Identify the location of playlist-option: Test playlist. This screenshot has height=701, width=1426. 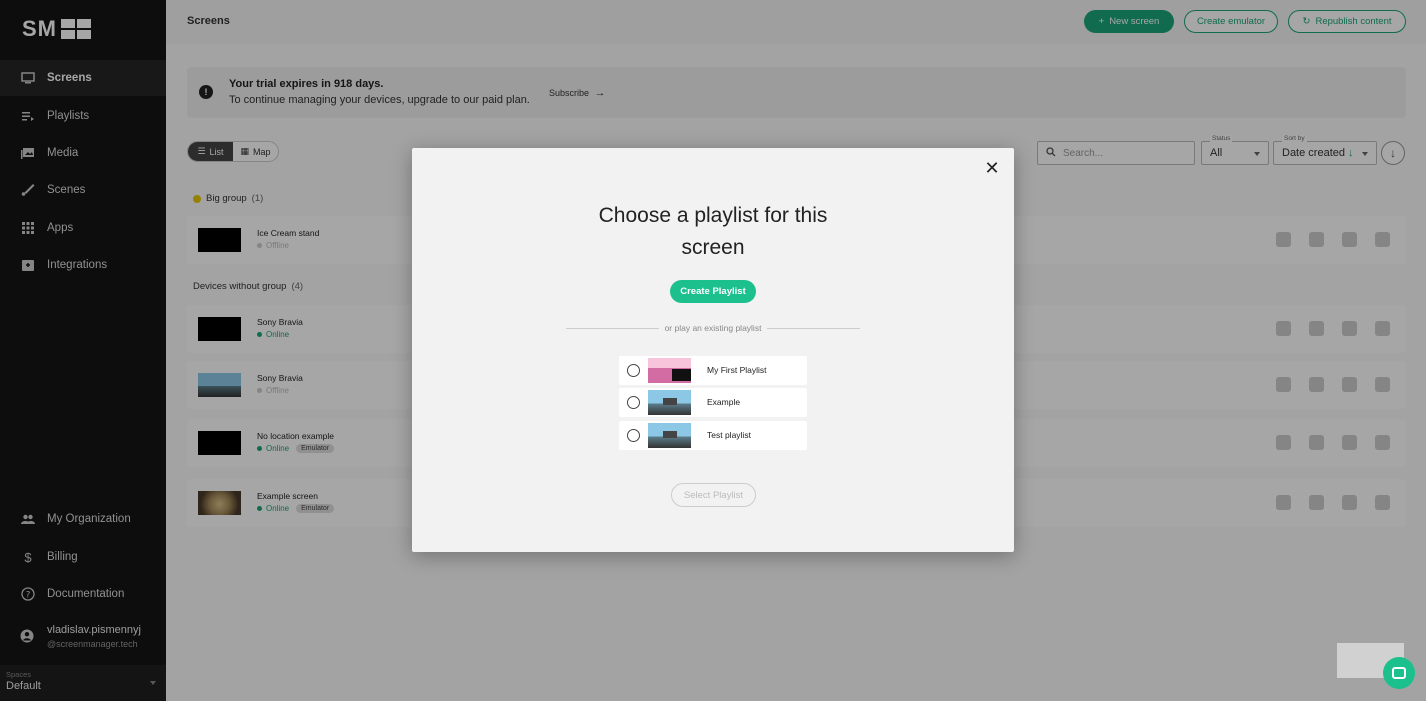
(713, 435).